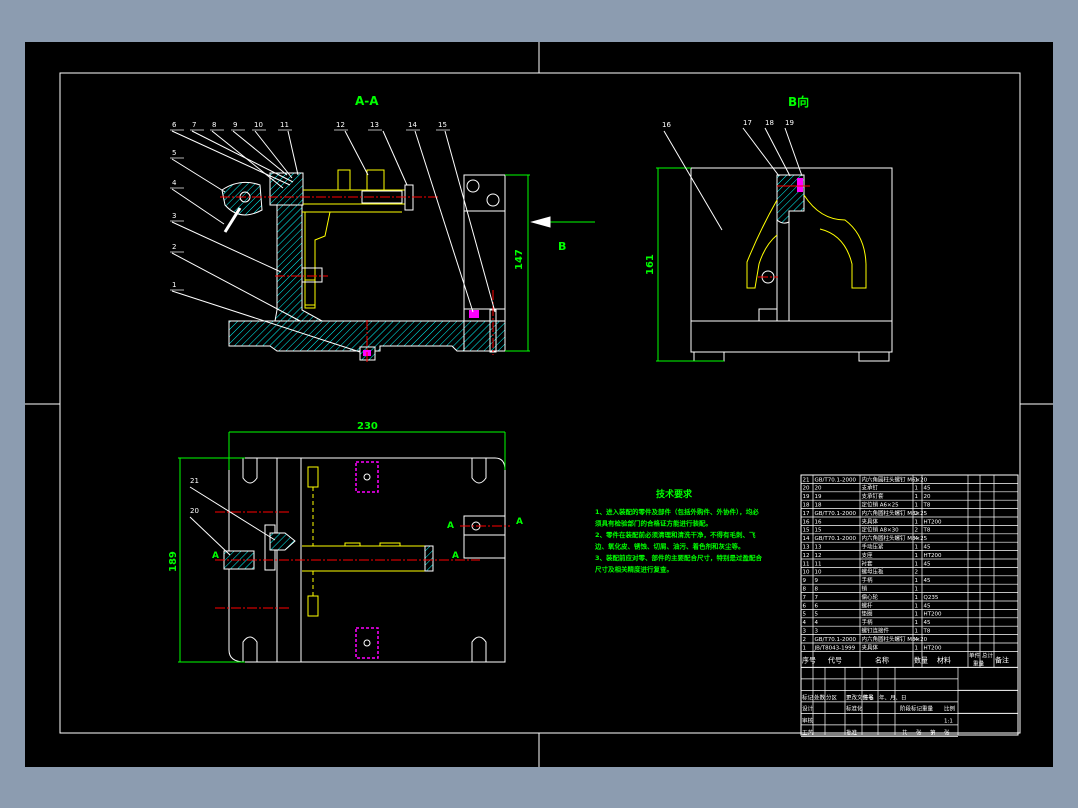  I want to click on balloon-label: 11, so click(284, 125).